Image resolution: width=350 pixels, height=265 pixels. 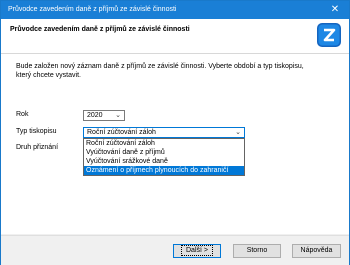 I want to click on druh-priznani-label: Druh přiznání, so click(x=37, y=147).